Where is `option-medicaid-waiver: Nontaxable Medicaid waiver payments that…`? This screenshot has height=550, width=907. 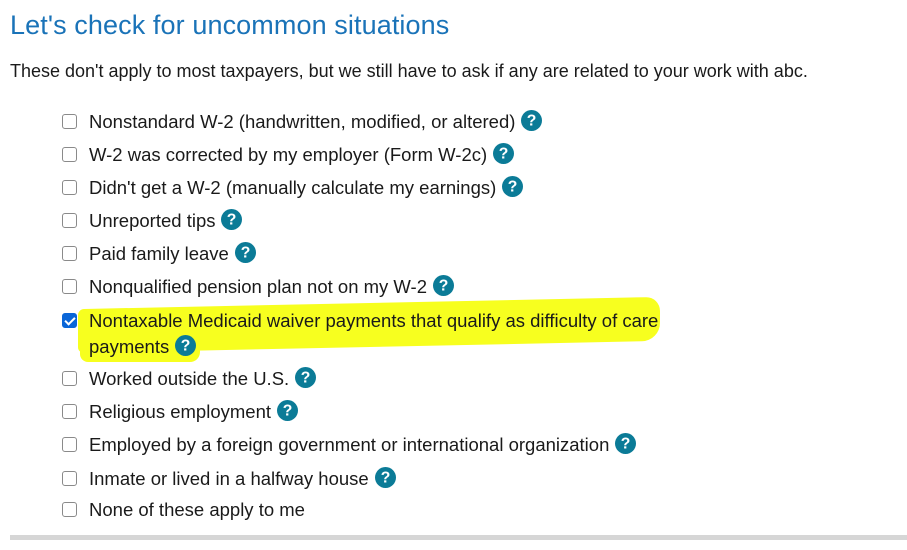 option-medicaid-waiver: Nontaxable Medicaid waiver payments that… is located at coordinates (360, 334).